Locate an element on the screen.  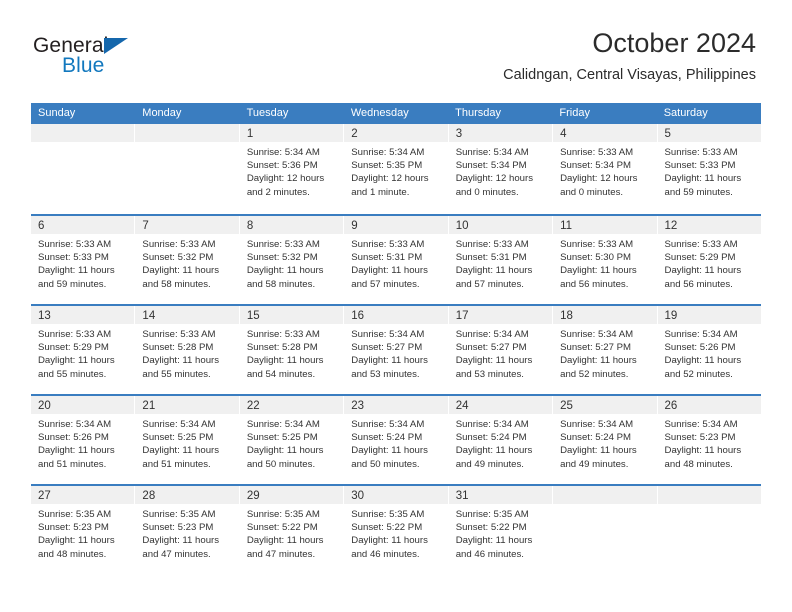
day-number: 12 is located at coordinates (671, 226).